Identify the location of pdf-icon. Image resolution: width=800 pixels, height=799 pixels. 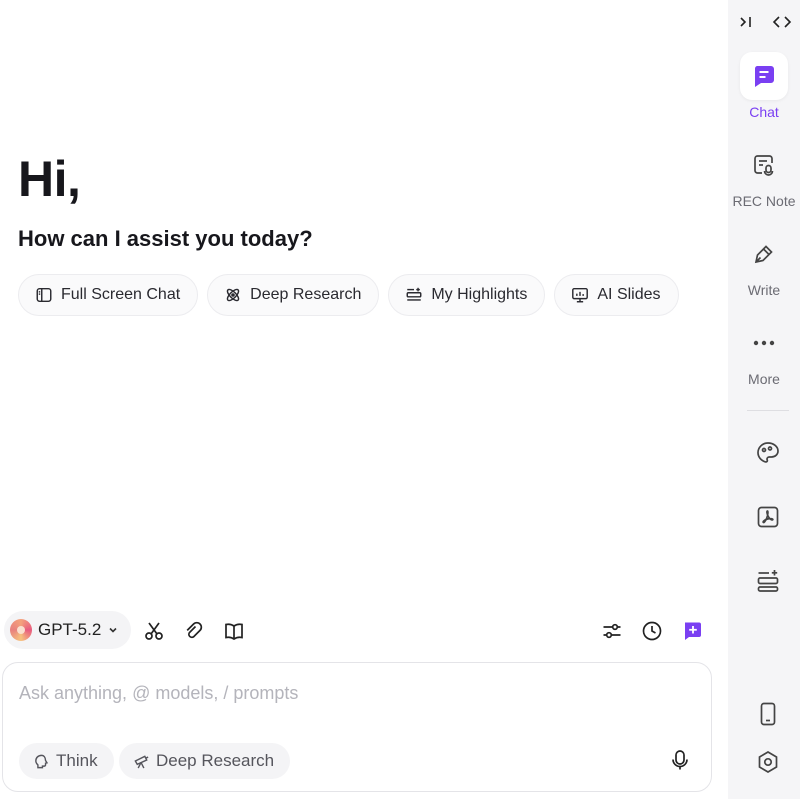
(768, 517).